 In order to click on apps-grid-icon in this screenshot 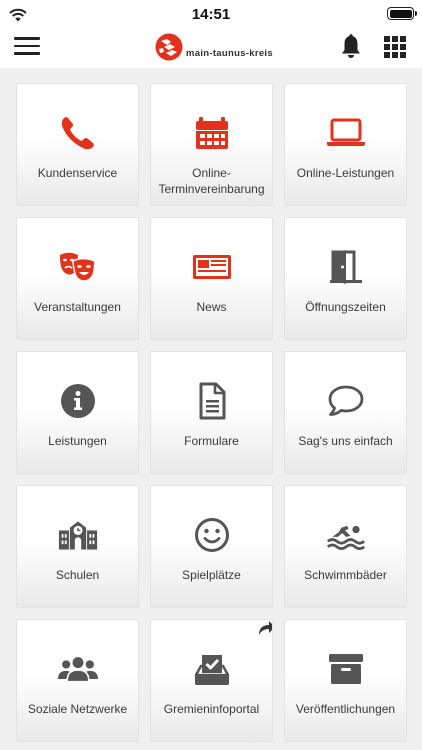, I will do `click(395, 47)`.